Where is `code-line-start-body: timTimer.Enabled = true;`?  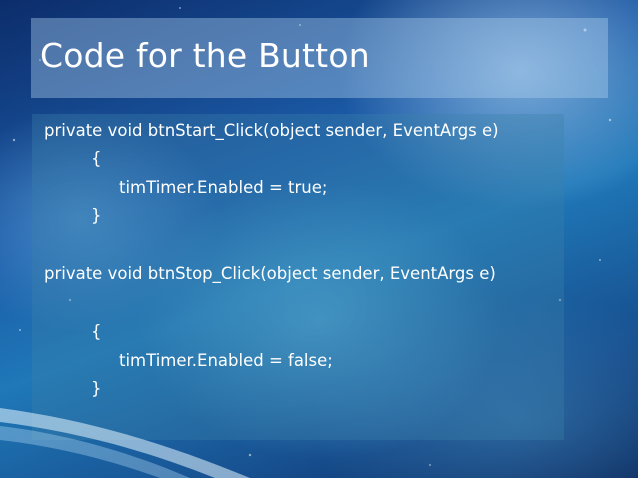
code-line-start-body: timTimer.Enabled = true; is located at coordinates (223, 187).